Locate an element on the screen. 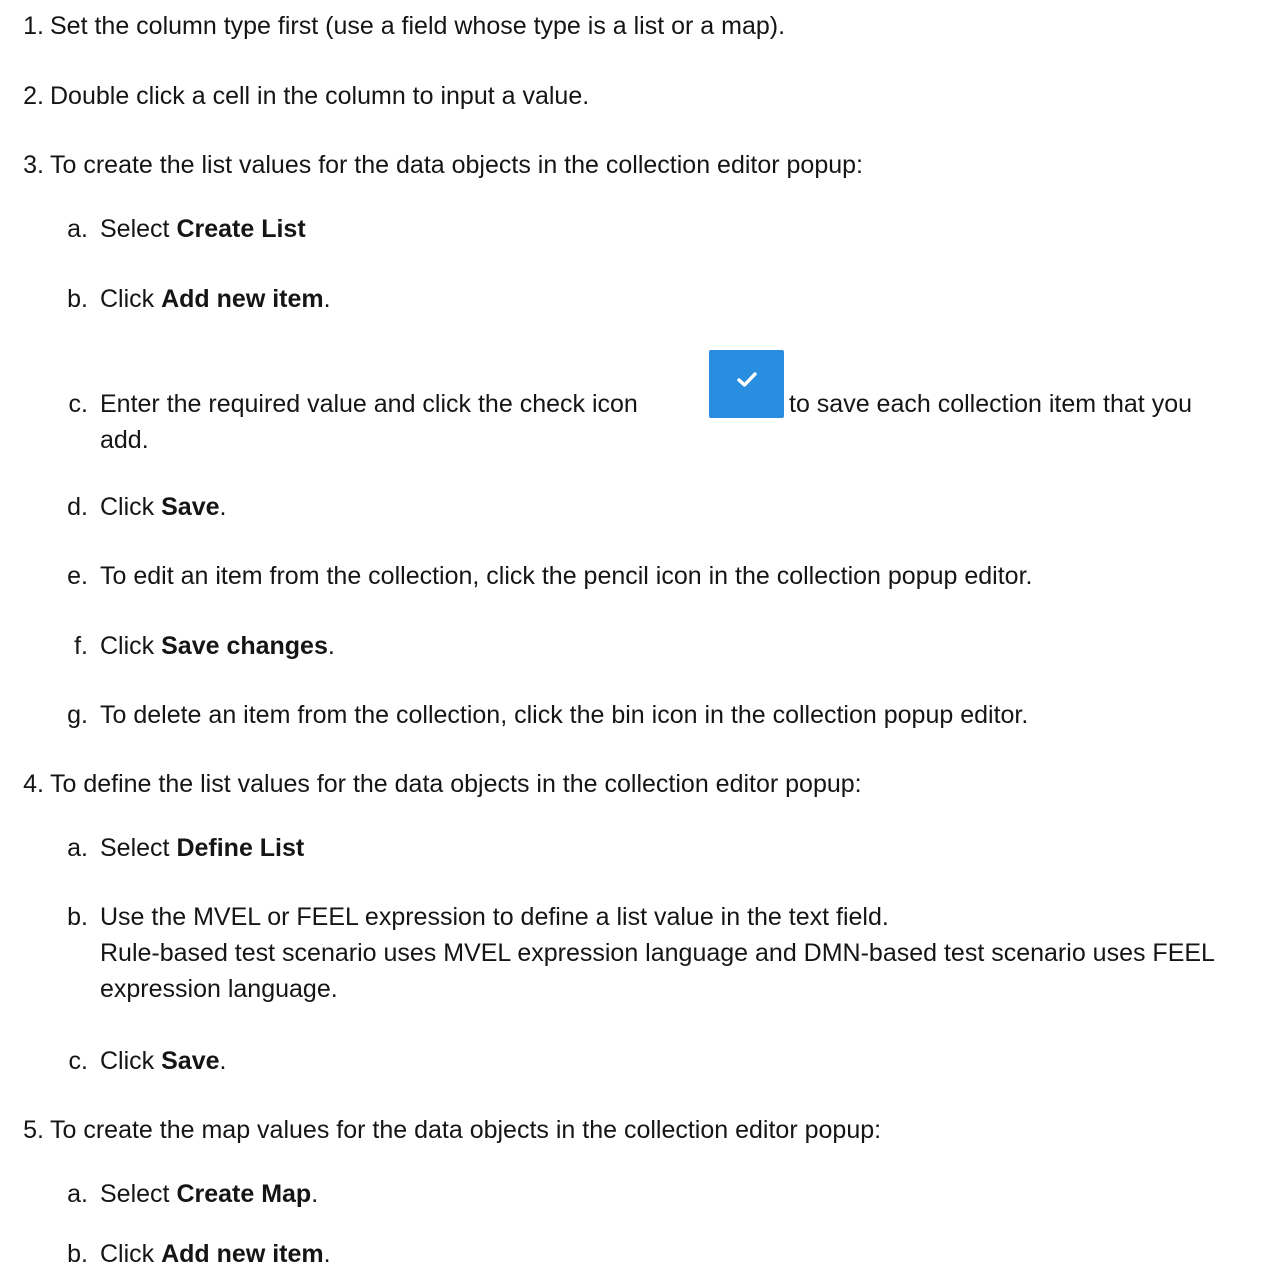 The image size is (1263, 1273). substep-text: Select Define List is located at coordinates (202, 848).